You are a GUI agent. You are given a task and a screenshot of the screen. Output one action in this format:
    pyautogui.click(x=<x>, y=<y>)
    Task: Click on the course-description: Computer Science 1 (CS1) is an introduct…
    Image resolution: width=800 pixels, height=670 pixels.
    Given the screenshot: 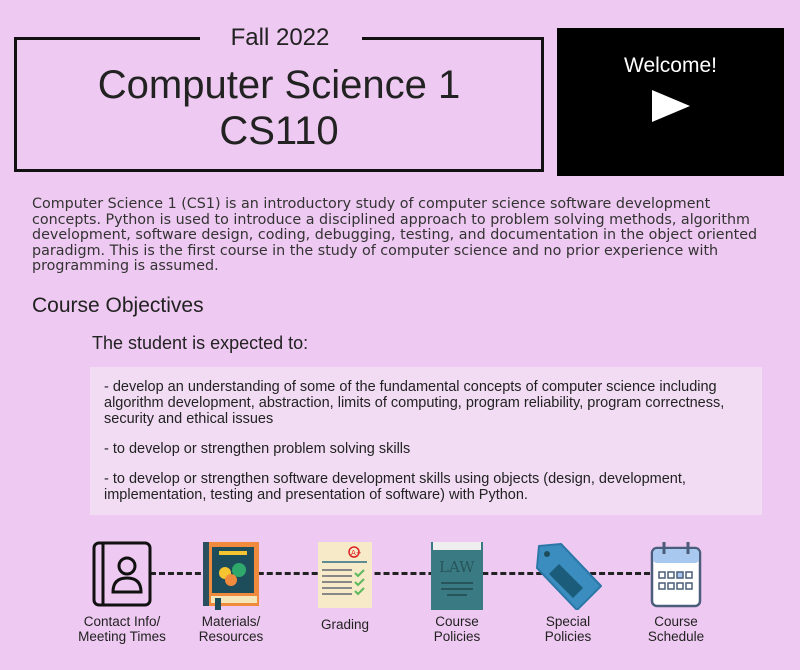 What is the action you would take?
    pyautogui.click(x=395, y=235)
    